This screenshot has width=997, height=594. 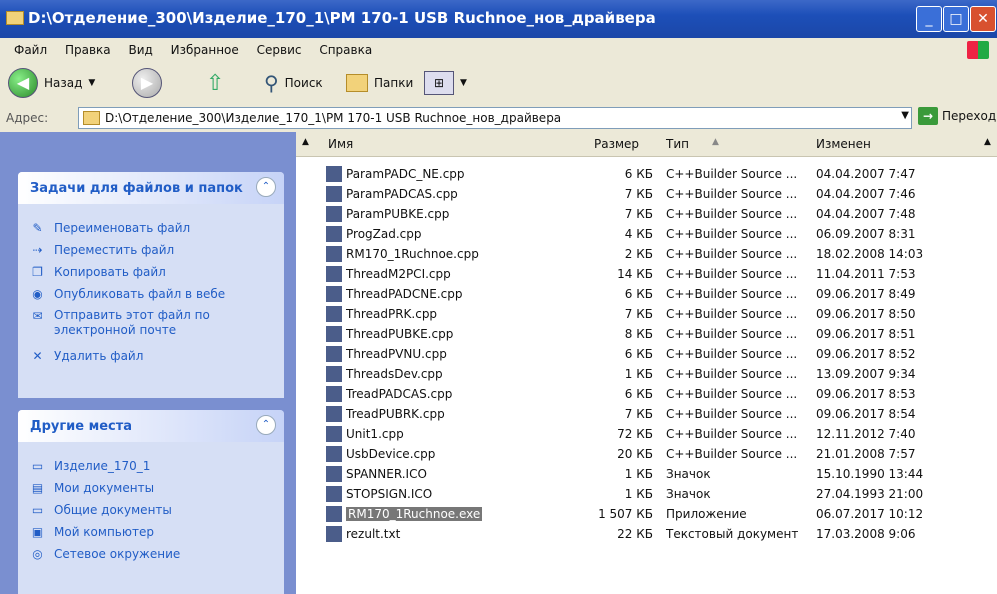 What do you see at coordinates (715, 142) in the screenshot?
I see `sort-indicator-icon: ▲` at bounding box center [715, 142].